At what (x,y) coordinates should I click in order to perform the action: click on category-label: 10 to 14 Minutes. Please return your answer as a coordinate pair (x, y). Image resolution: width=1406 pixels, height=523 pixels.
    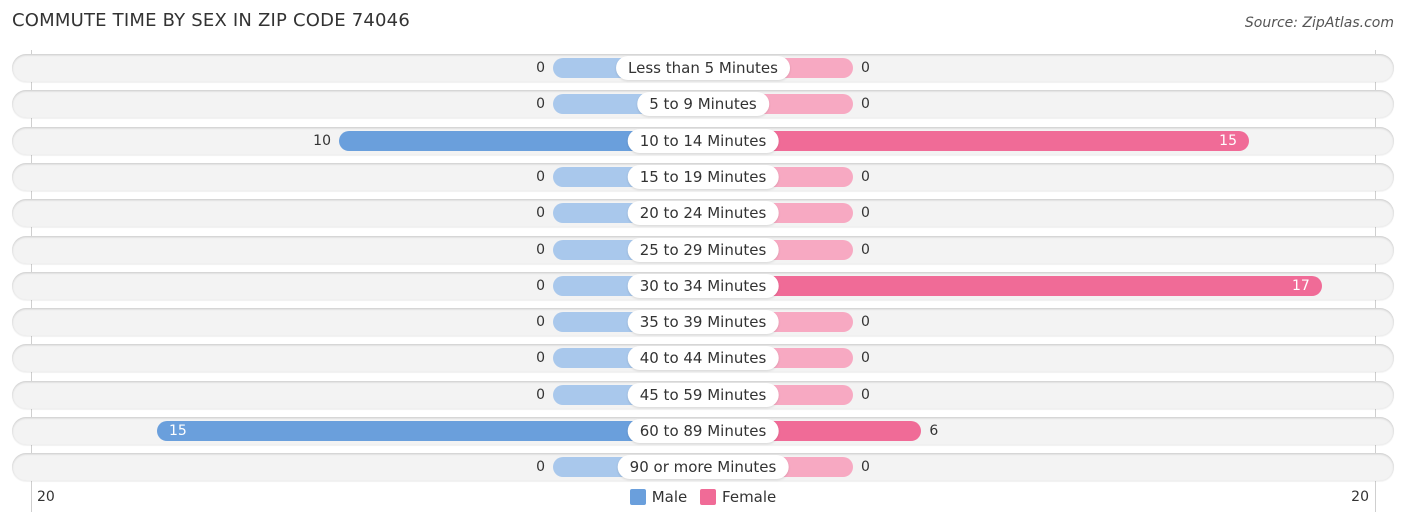
    Looking at the image, I should click on (703, 140).